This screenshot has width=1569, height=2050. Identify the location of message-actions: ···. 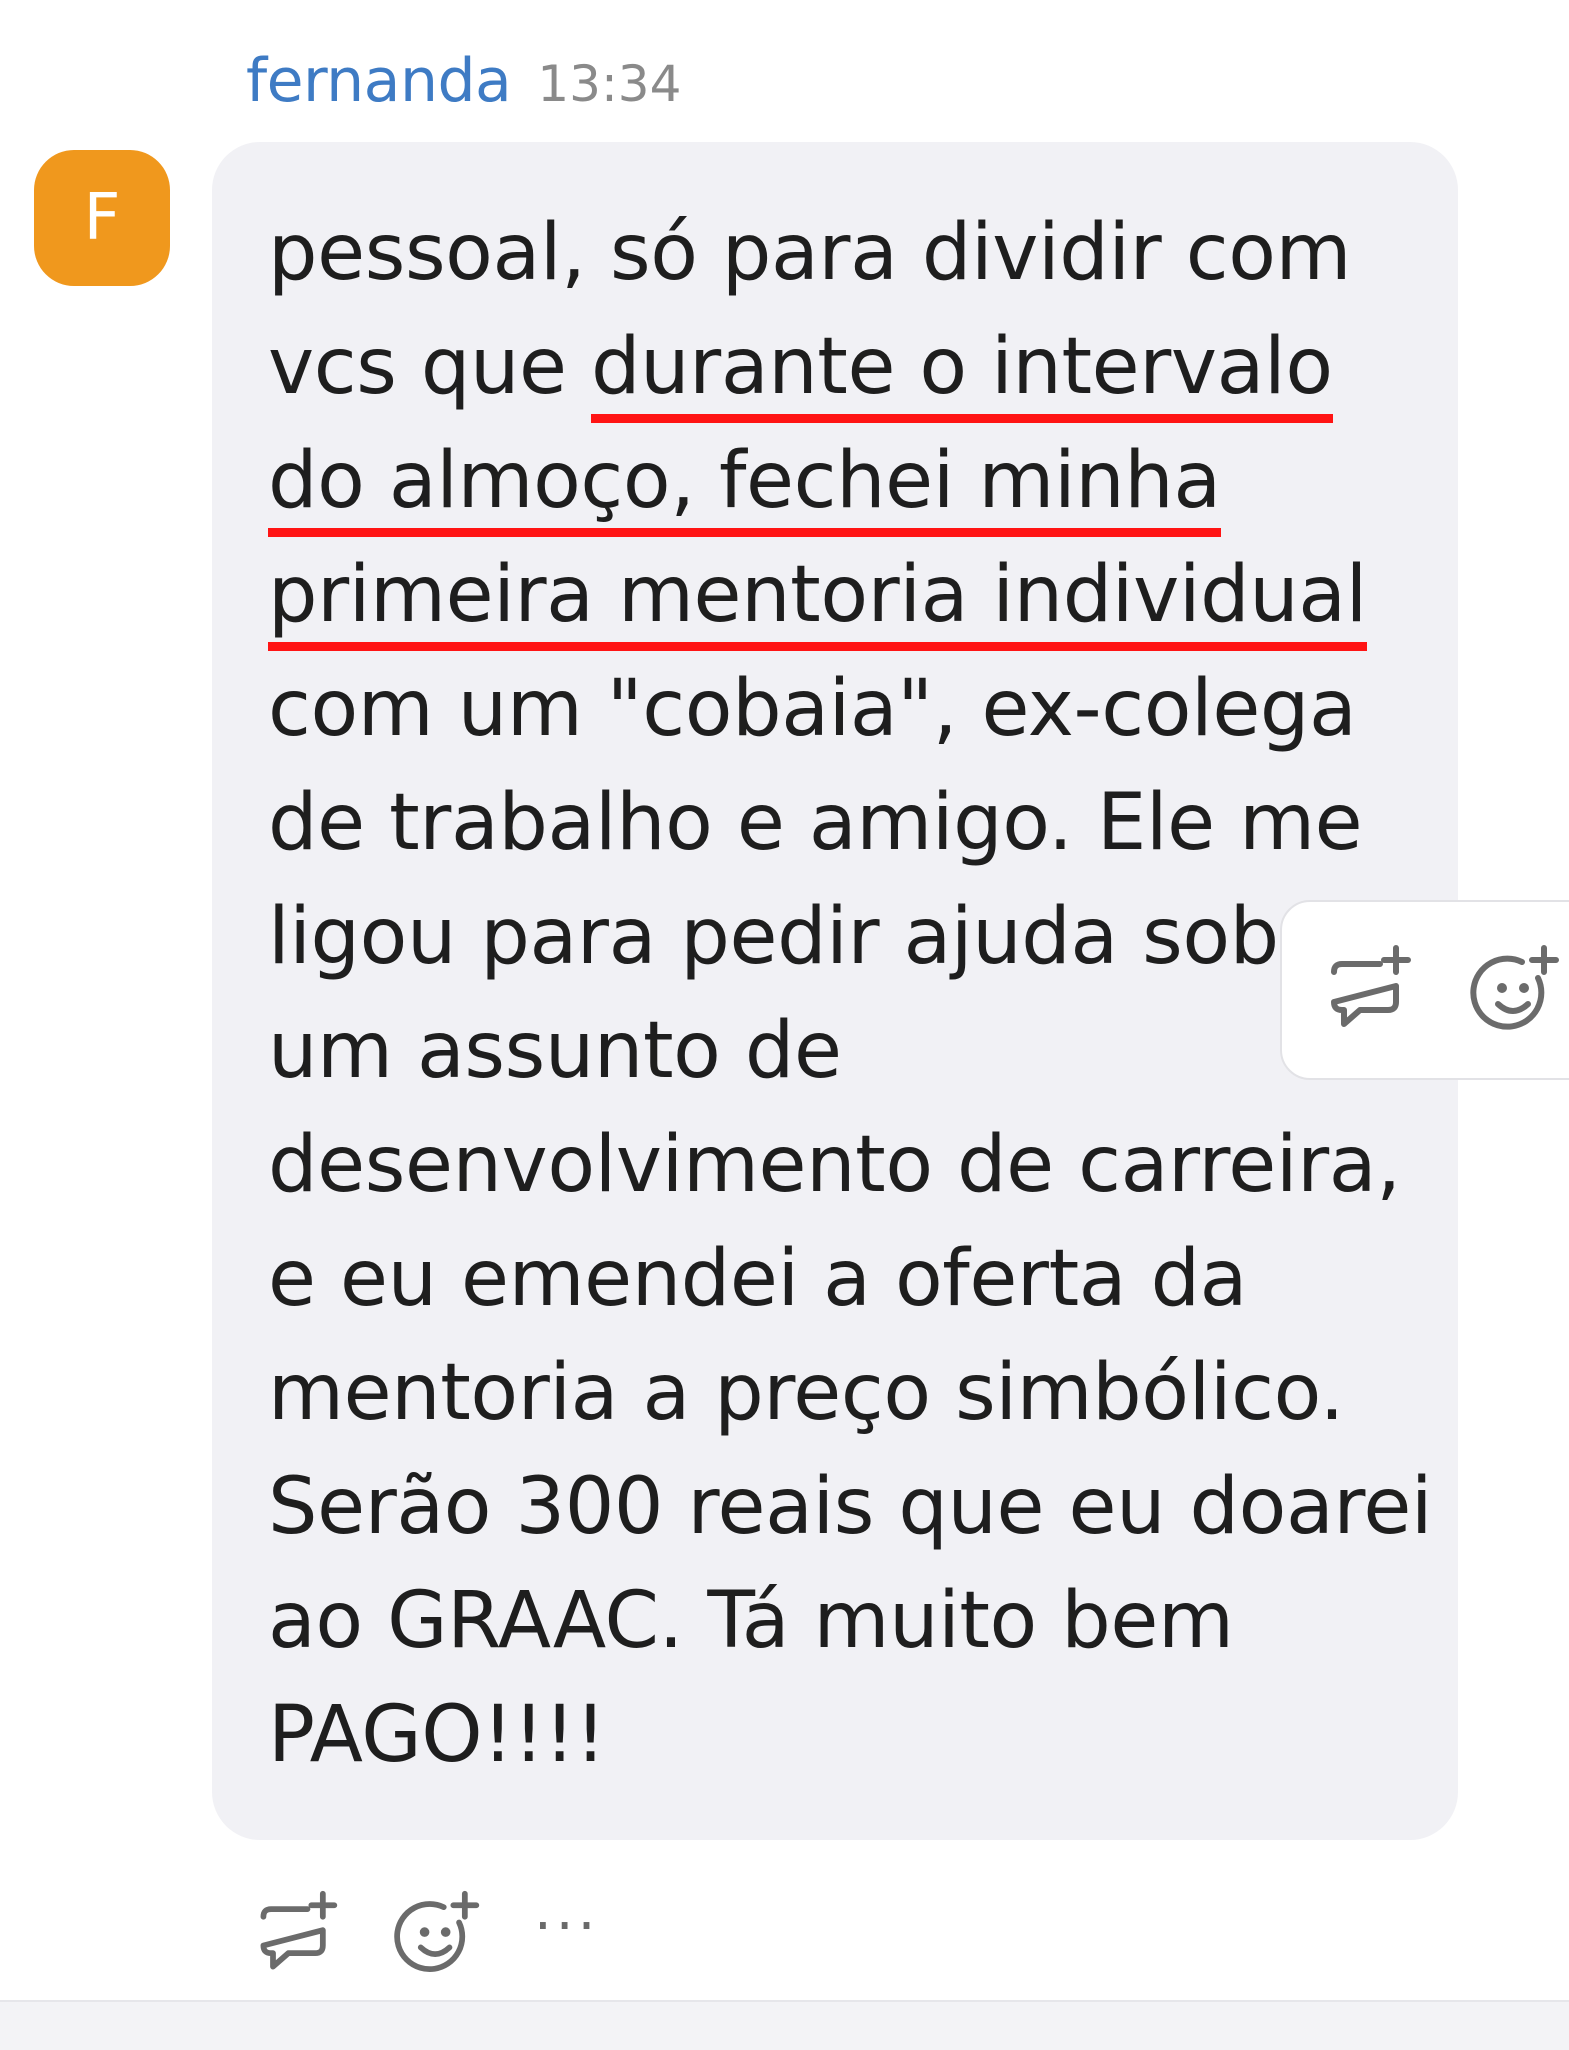
(424, 1934).